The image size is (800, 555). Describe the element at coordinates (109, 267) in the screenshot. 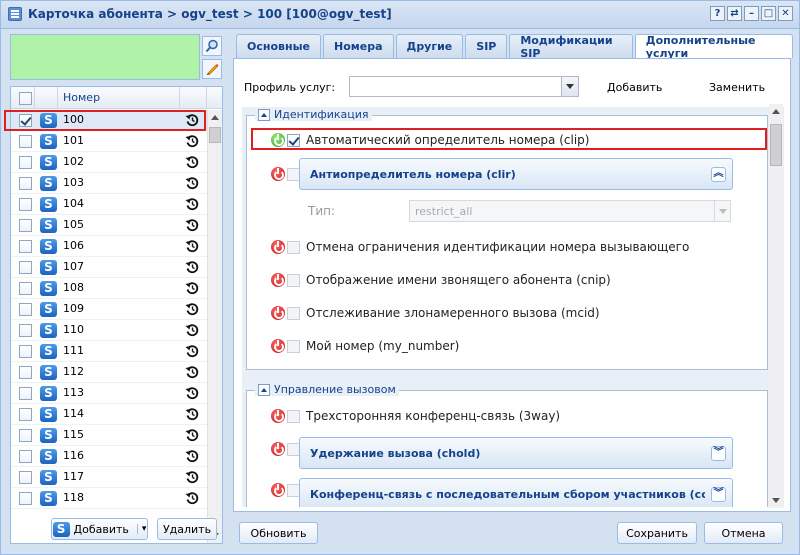

I see `list-item: S 107` at that location.